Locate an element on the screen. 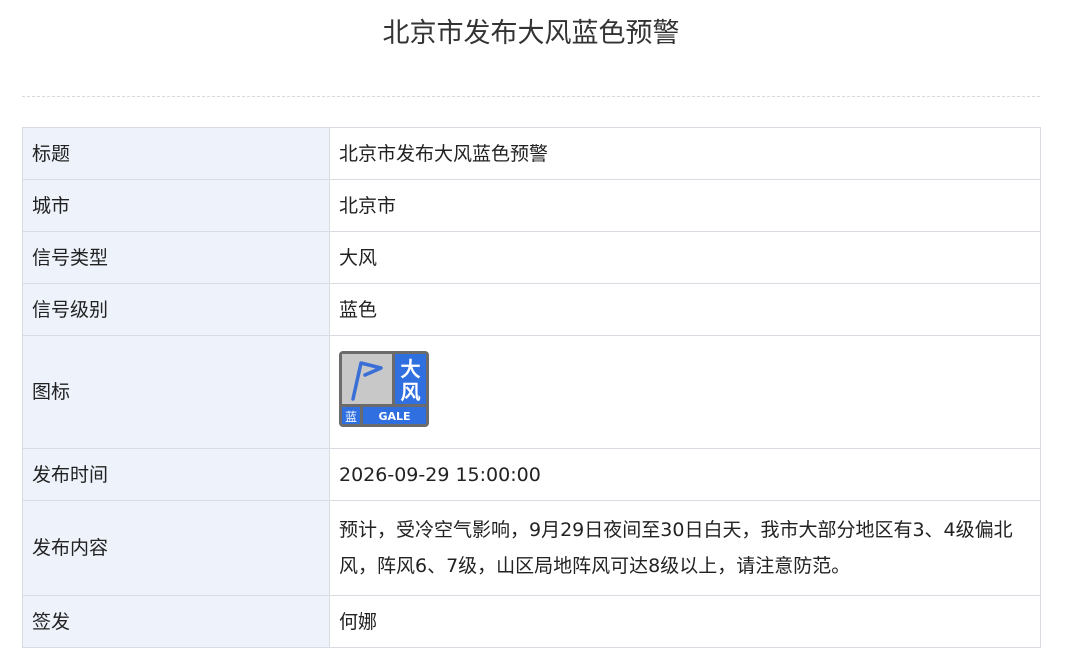 This screenshot has width=1080, height=652. row-value: 大风 is located at coordinates (685, 257).